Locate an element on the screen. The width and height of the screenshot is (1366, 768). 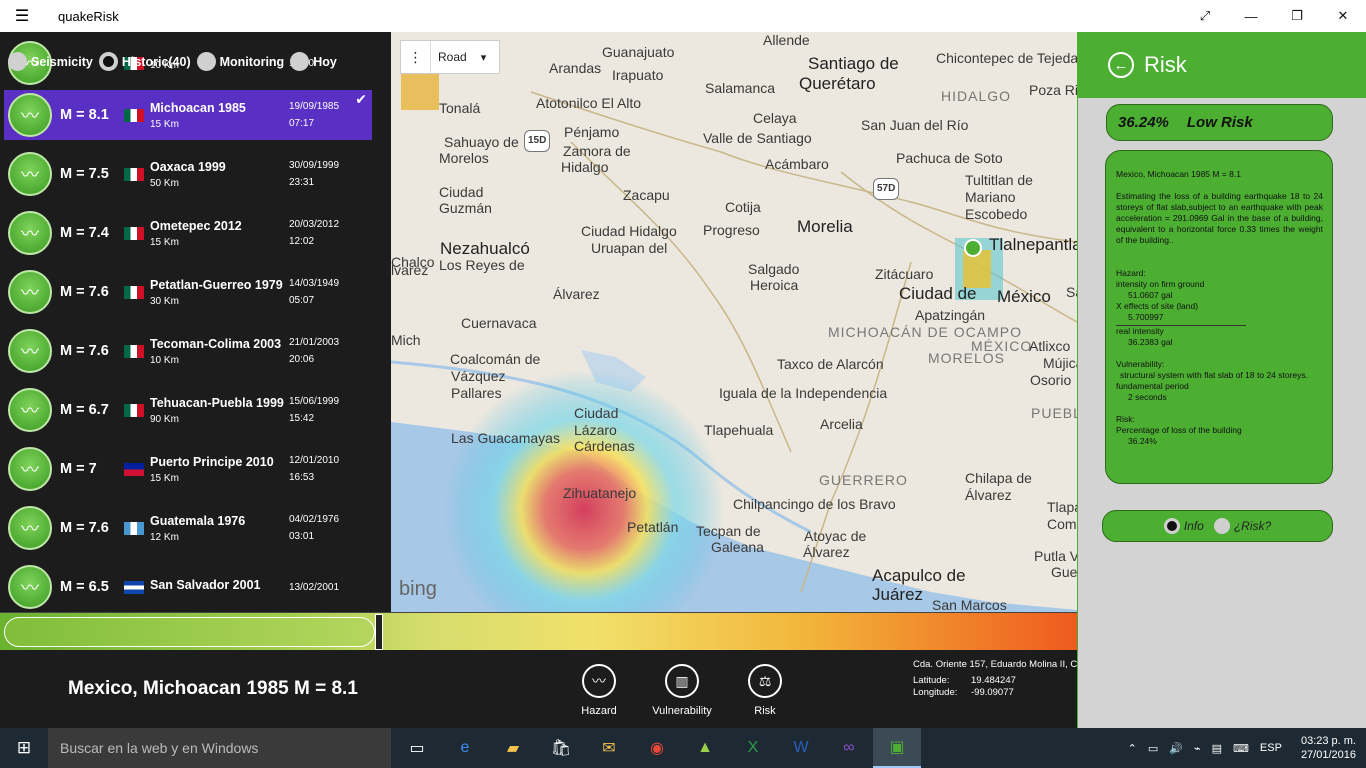
quake-date: 14/03/1949 is located at coordinates (314, 283).